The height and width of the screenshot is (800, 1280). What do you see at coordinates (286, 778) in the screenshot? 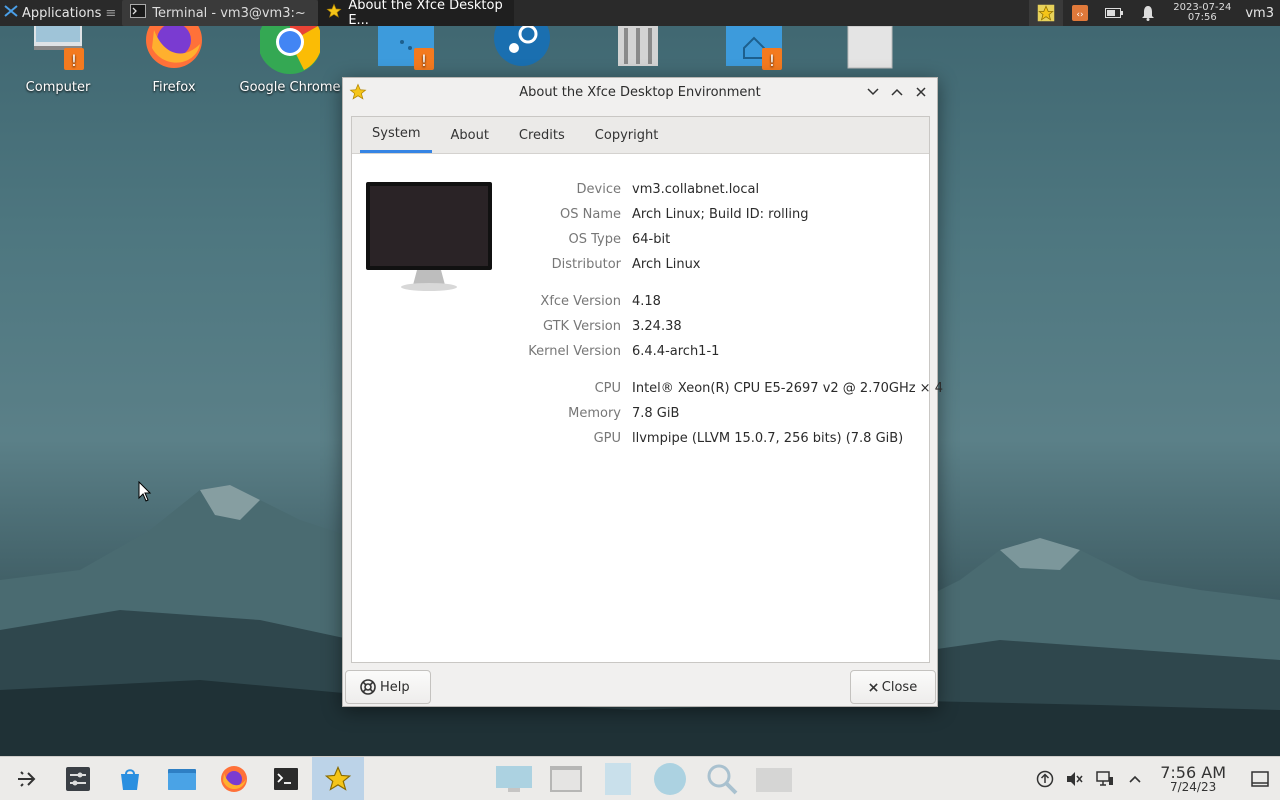
I see `launcher-terminal` at bounding box center [286, 778].